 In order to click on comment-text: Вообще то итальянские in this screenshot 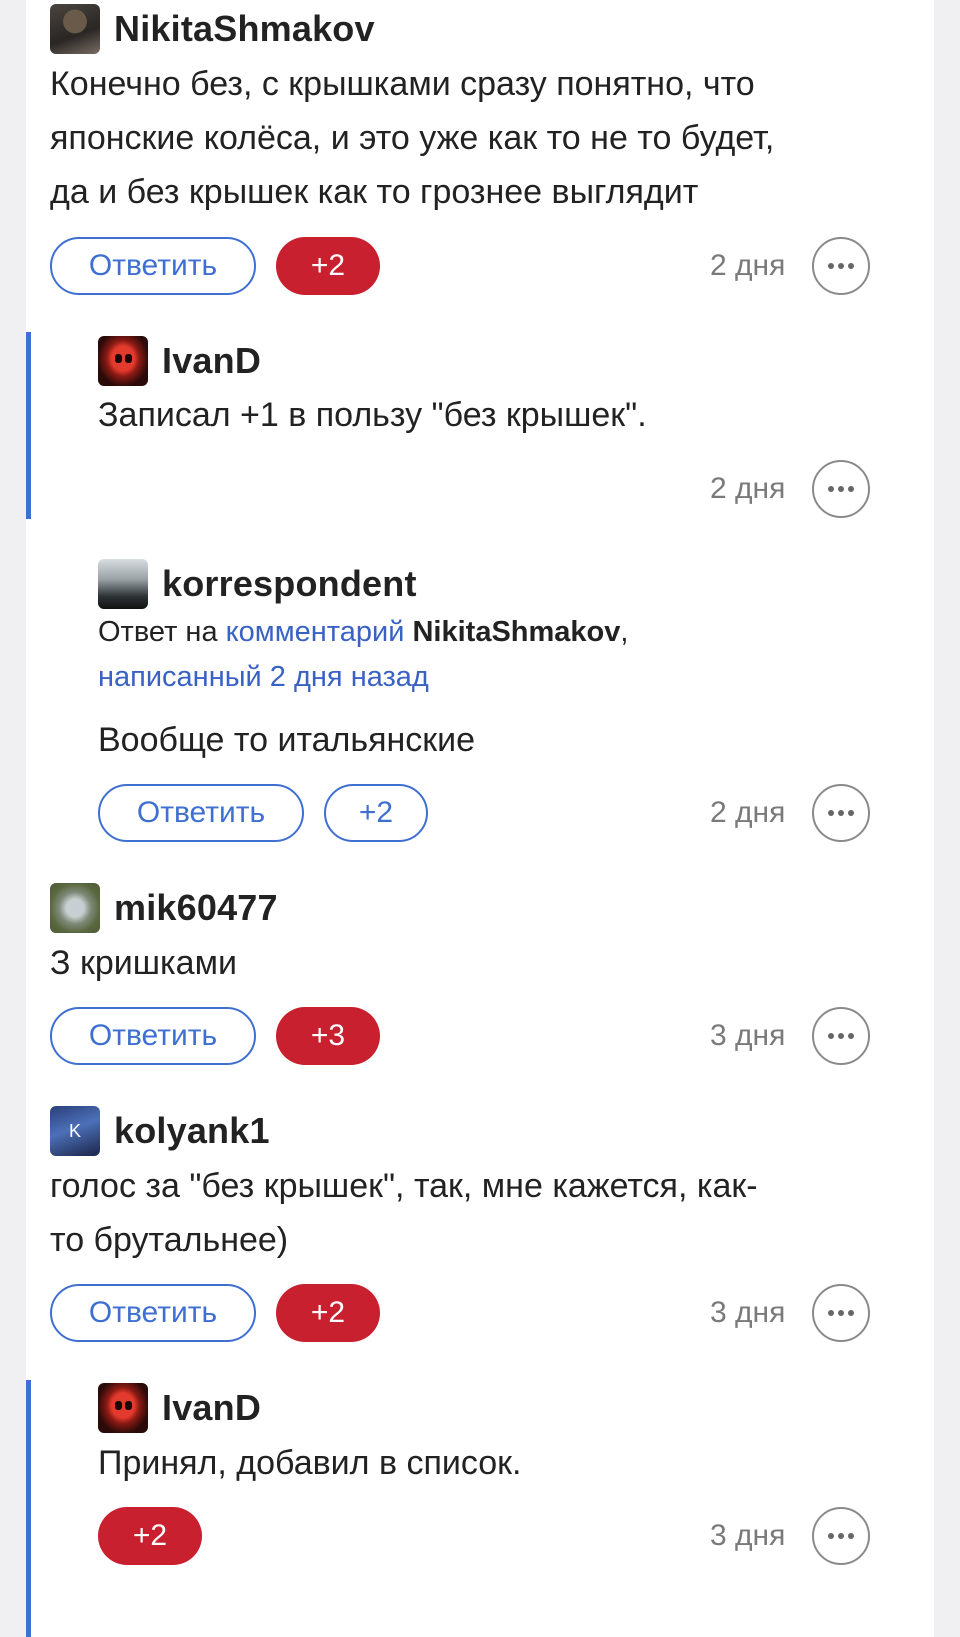, I will do `click(286, 740)`.